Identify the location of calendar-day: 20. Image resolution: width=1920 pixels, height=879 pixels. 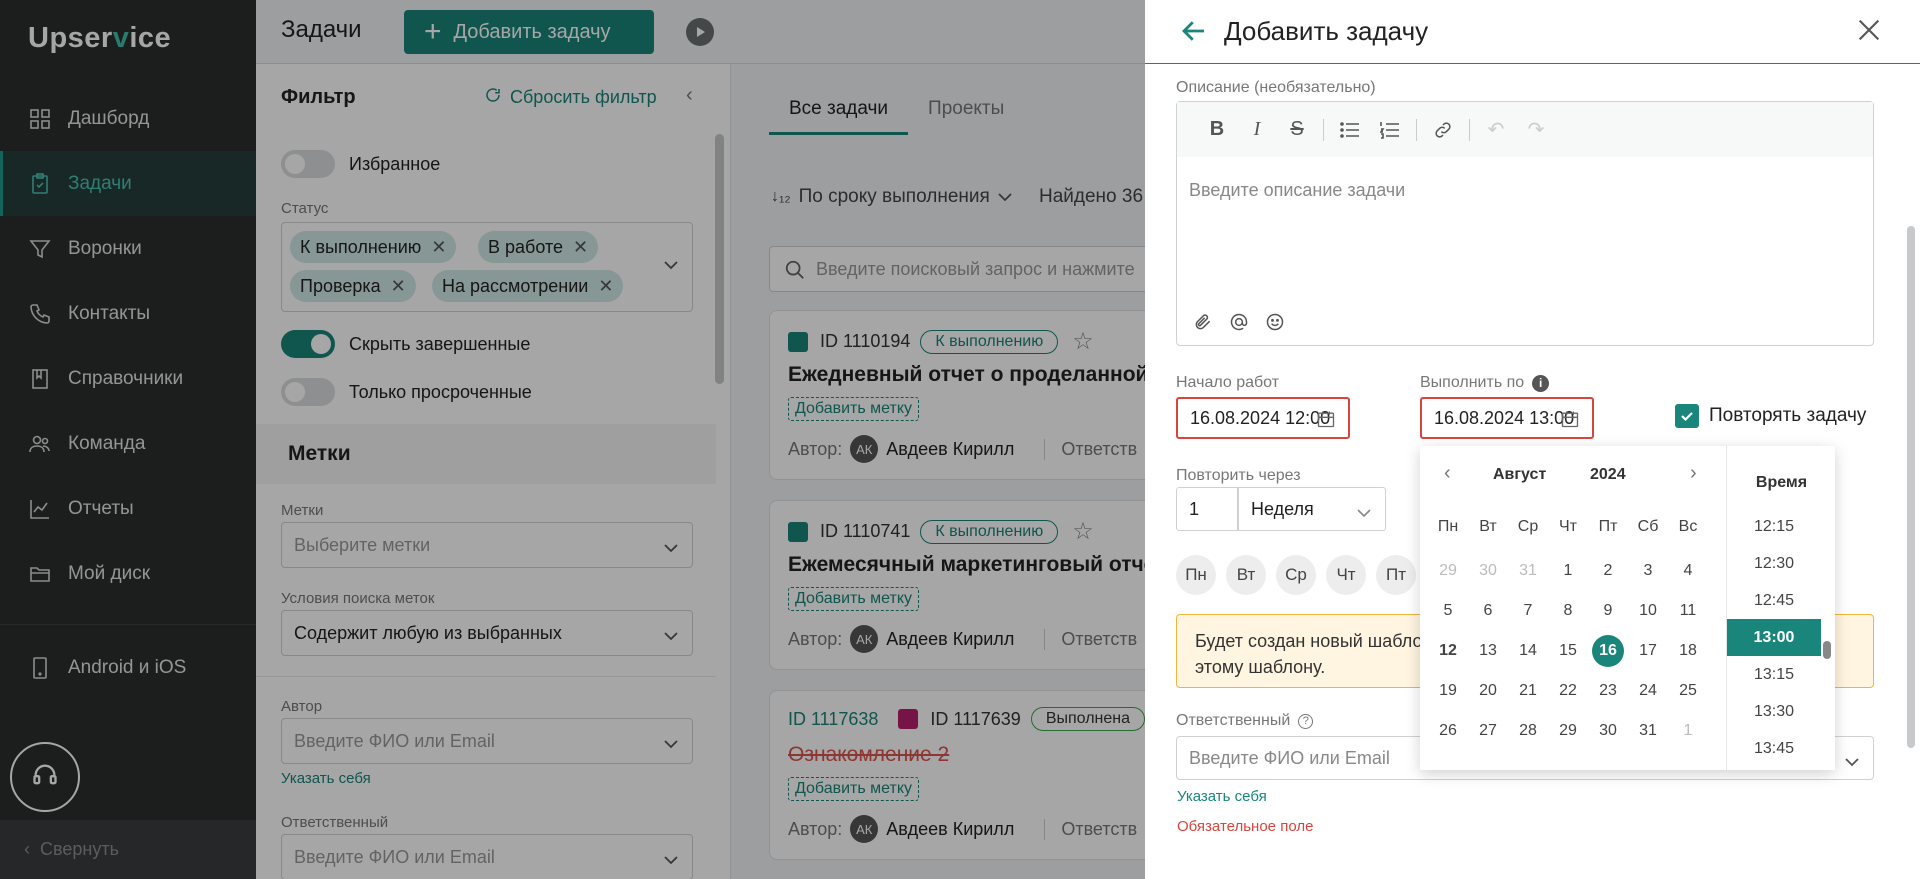
(1488, 691).